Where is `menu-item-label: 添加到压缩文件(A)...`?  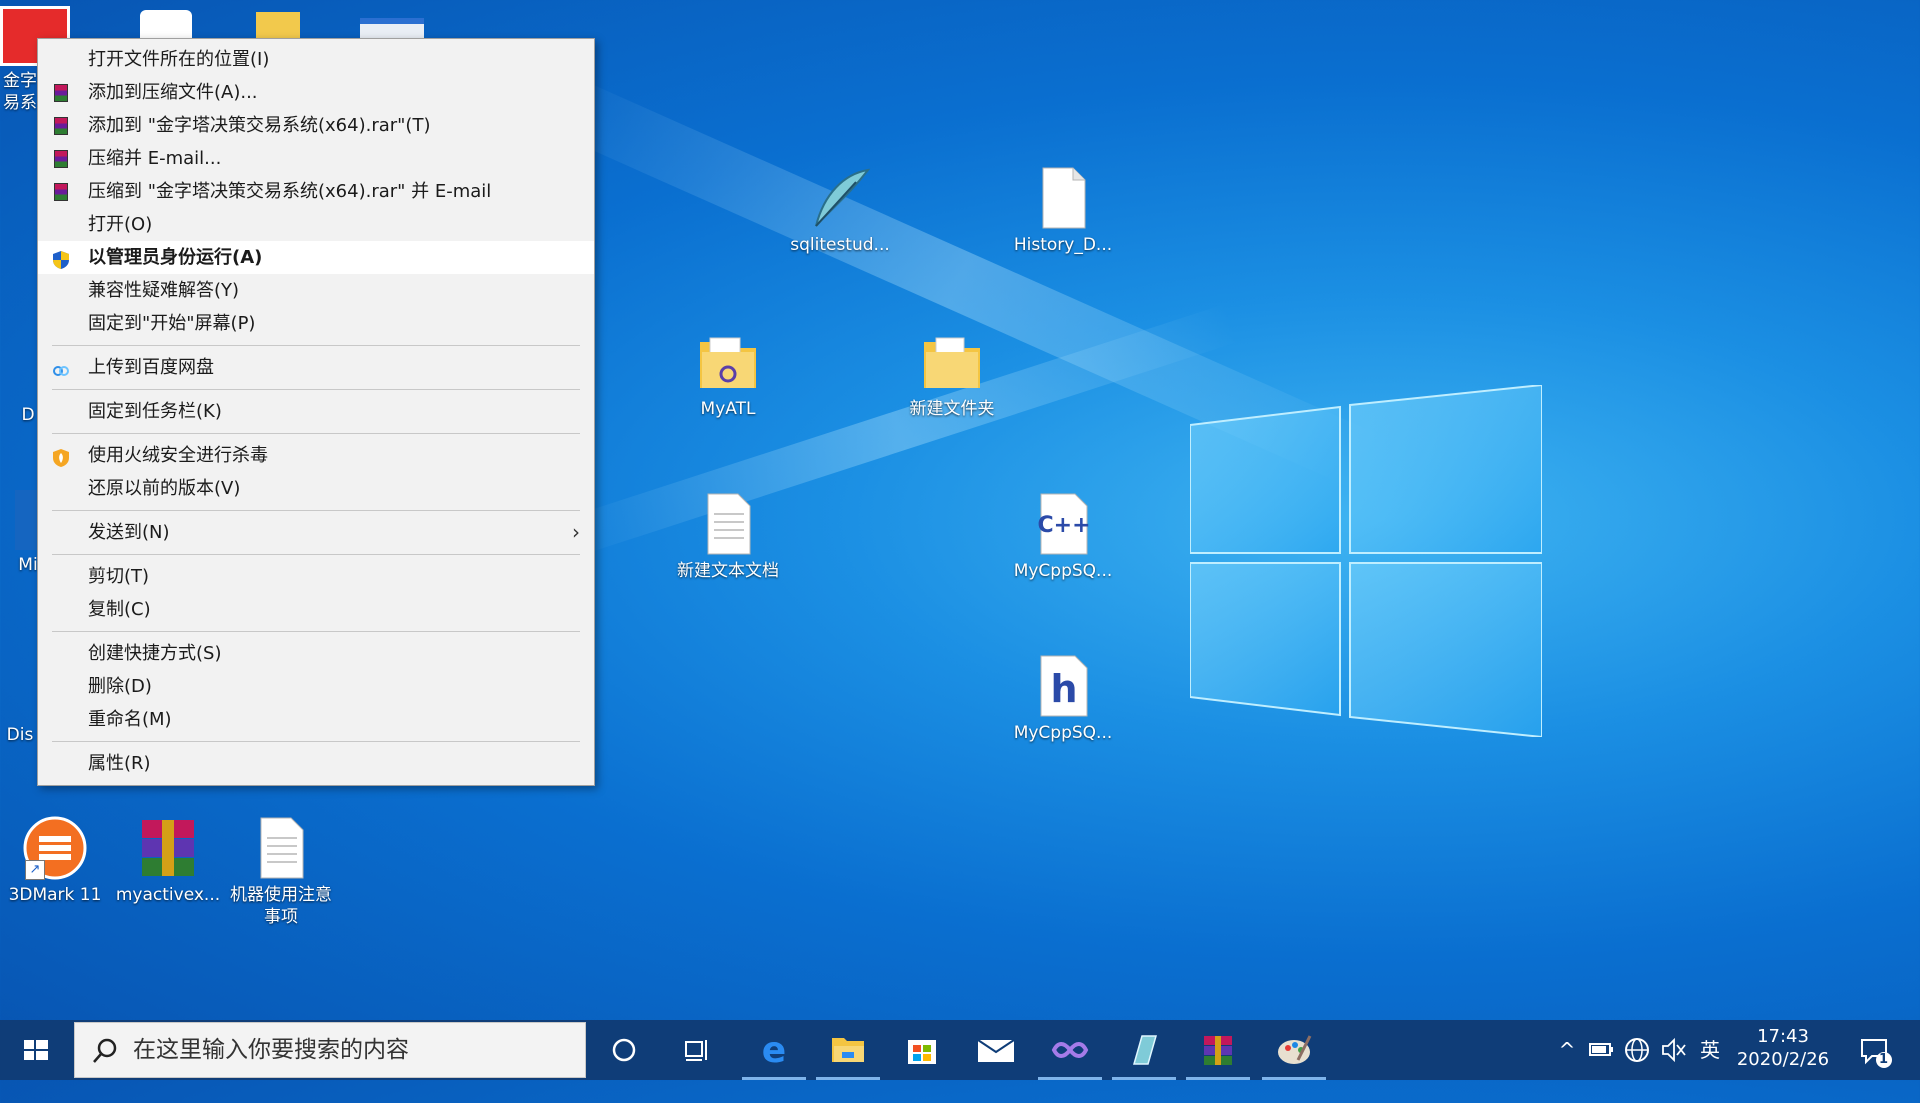 menu-item-label: 添加到压缩文件(A)... is located at coordinates (173, 92).